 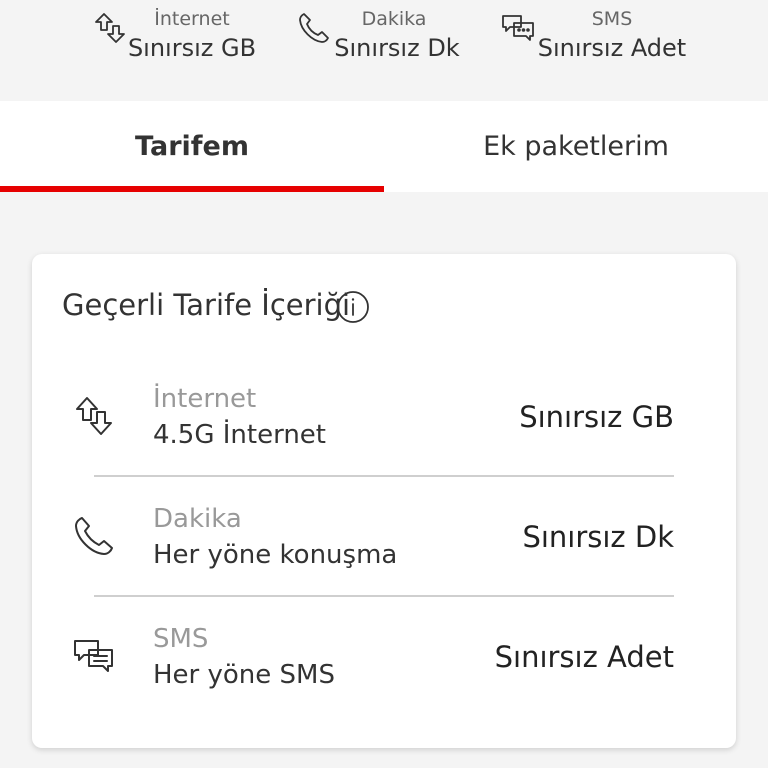 I want to click on row-subtitle: Her yöne konuşma, so click(x=275, y=555).